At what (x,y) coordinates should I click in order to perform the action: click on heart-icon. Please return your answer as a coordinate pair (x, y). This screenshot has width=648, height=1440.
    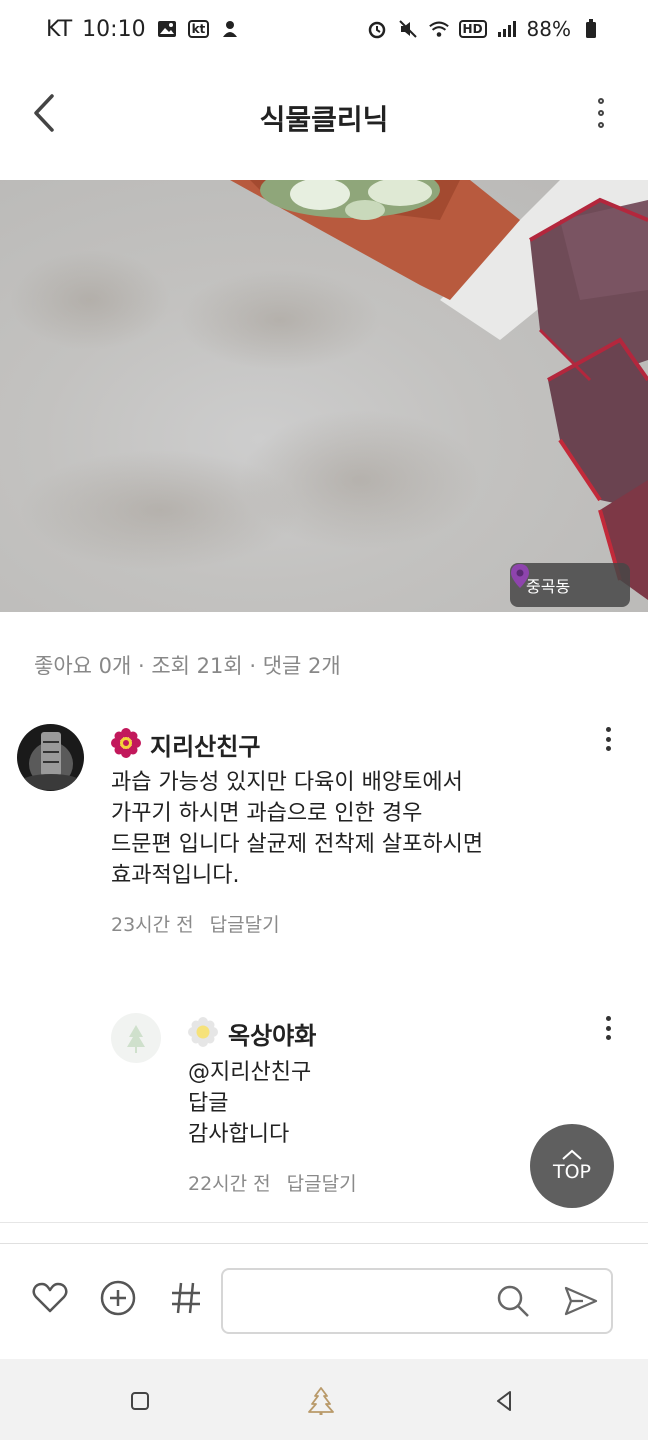
    Looking at the image, I should click on (50, 1297).